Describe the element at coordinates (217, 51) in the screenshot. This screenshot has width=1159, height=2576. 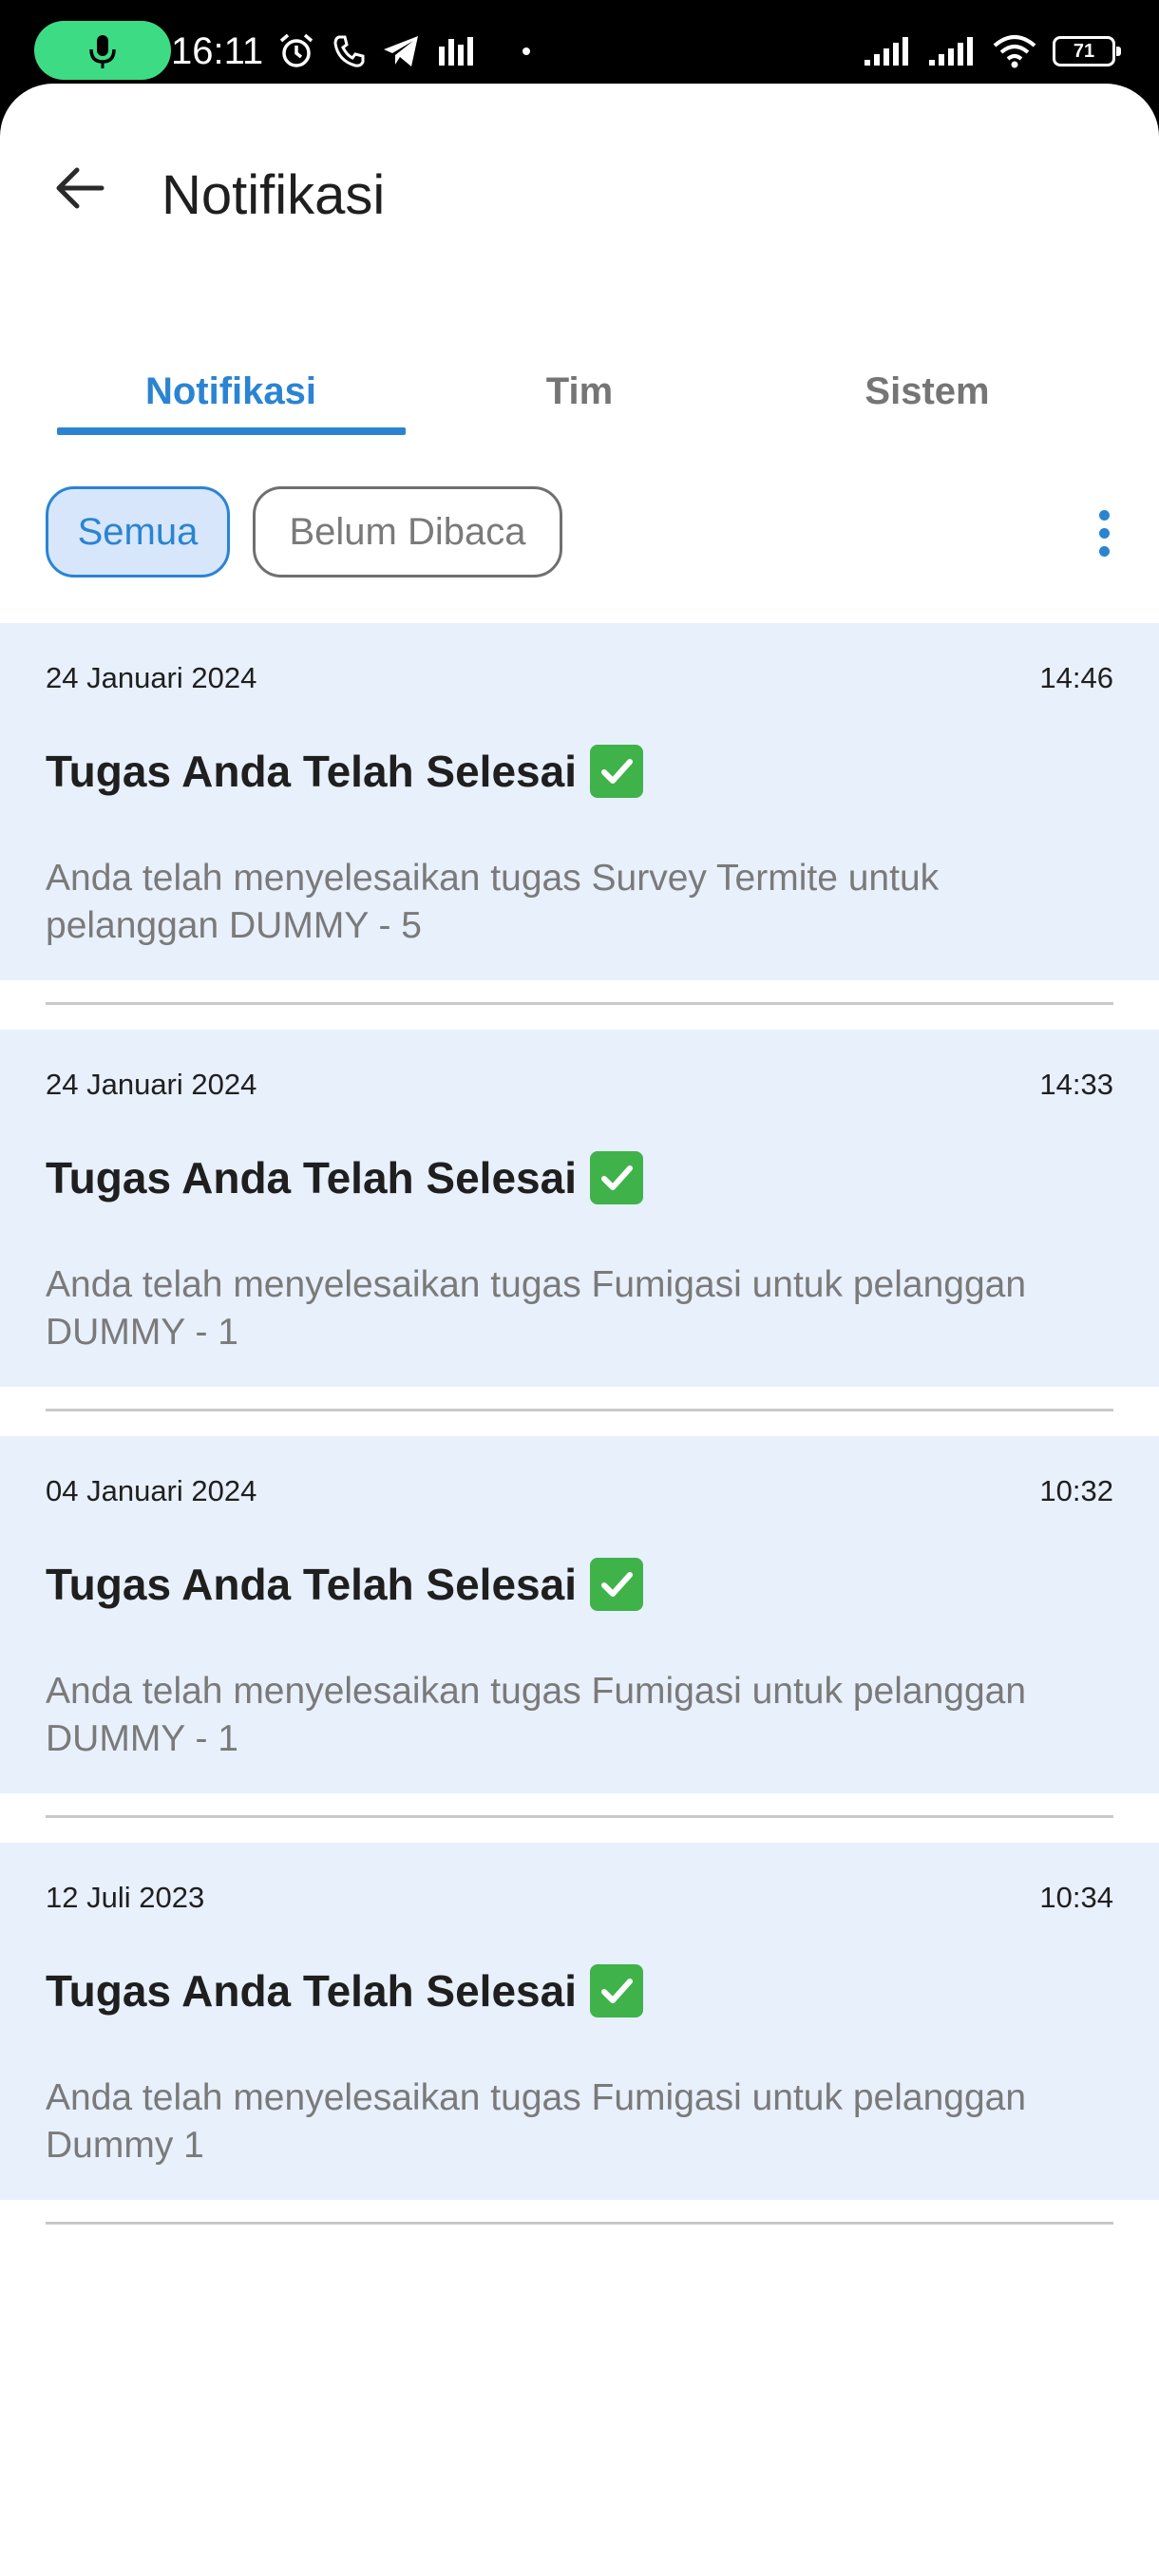
I see `status-time: 16:11` at that location.